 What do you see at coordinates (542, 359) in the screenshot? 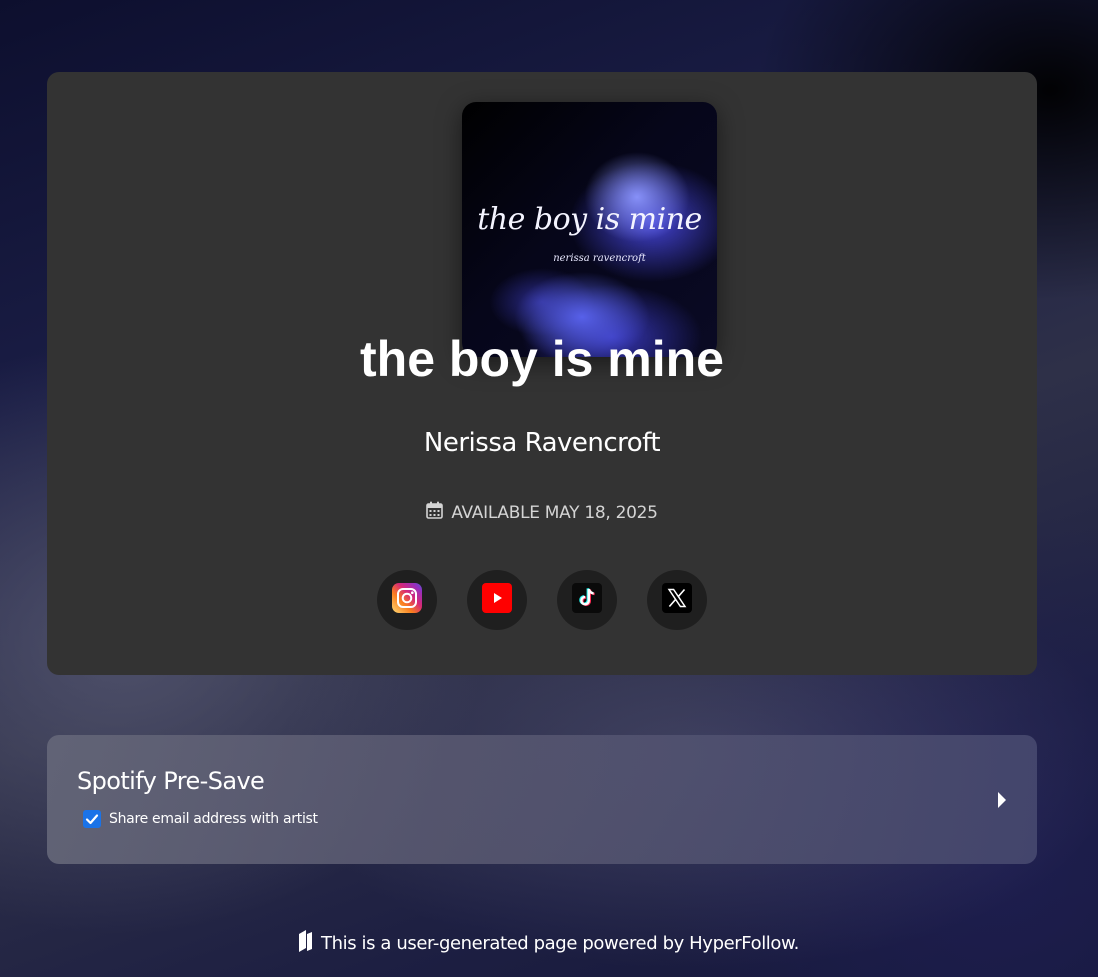
I see `track-title: the boy is mine` at bounding box center [542, 359].